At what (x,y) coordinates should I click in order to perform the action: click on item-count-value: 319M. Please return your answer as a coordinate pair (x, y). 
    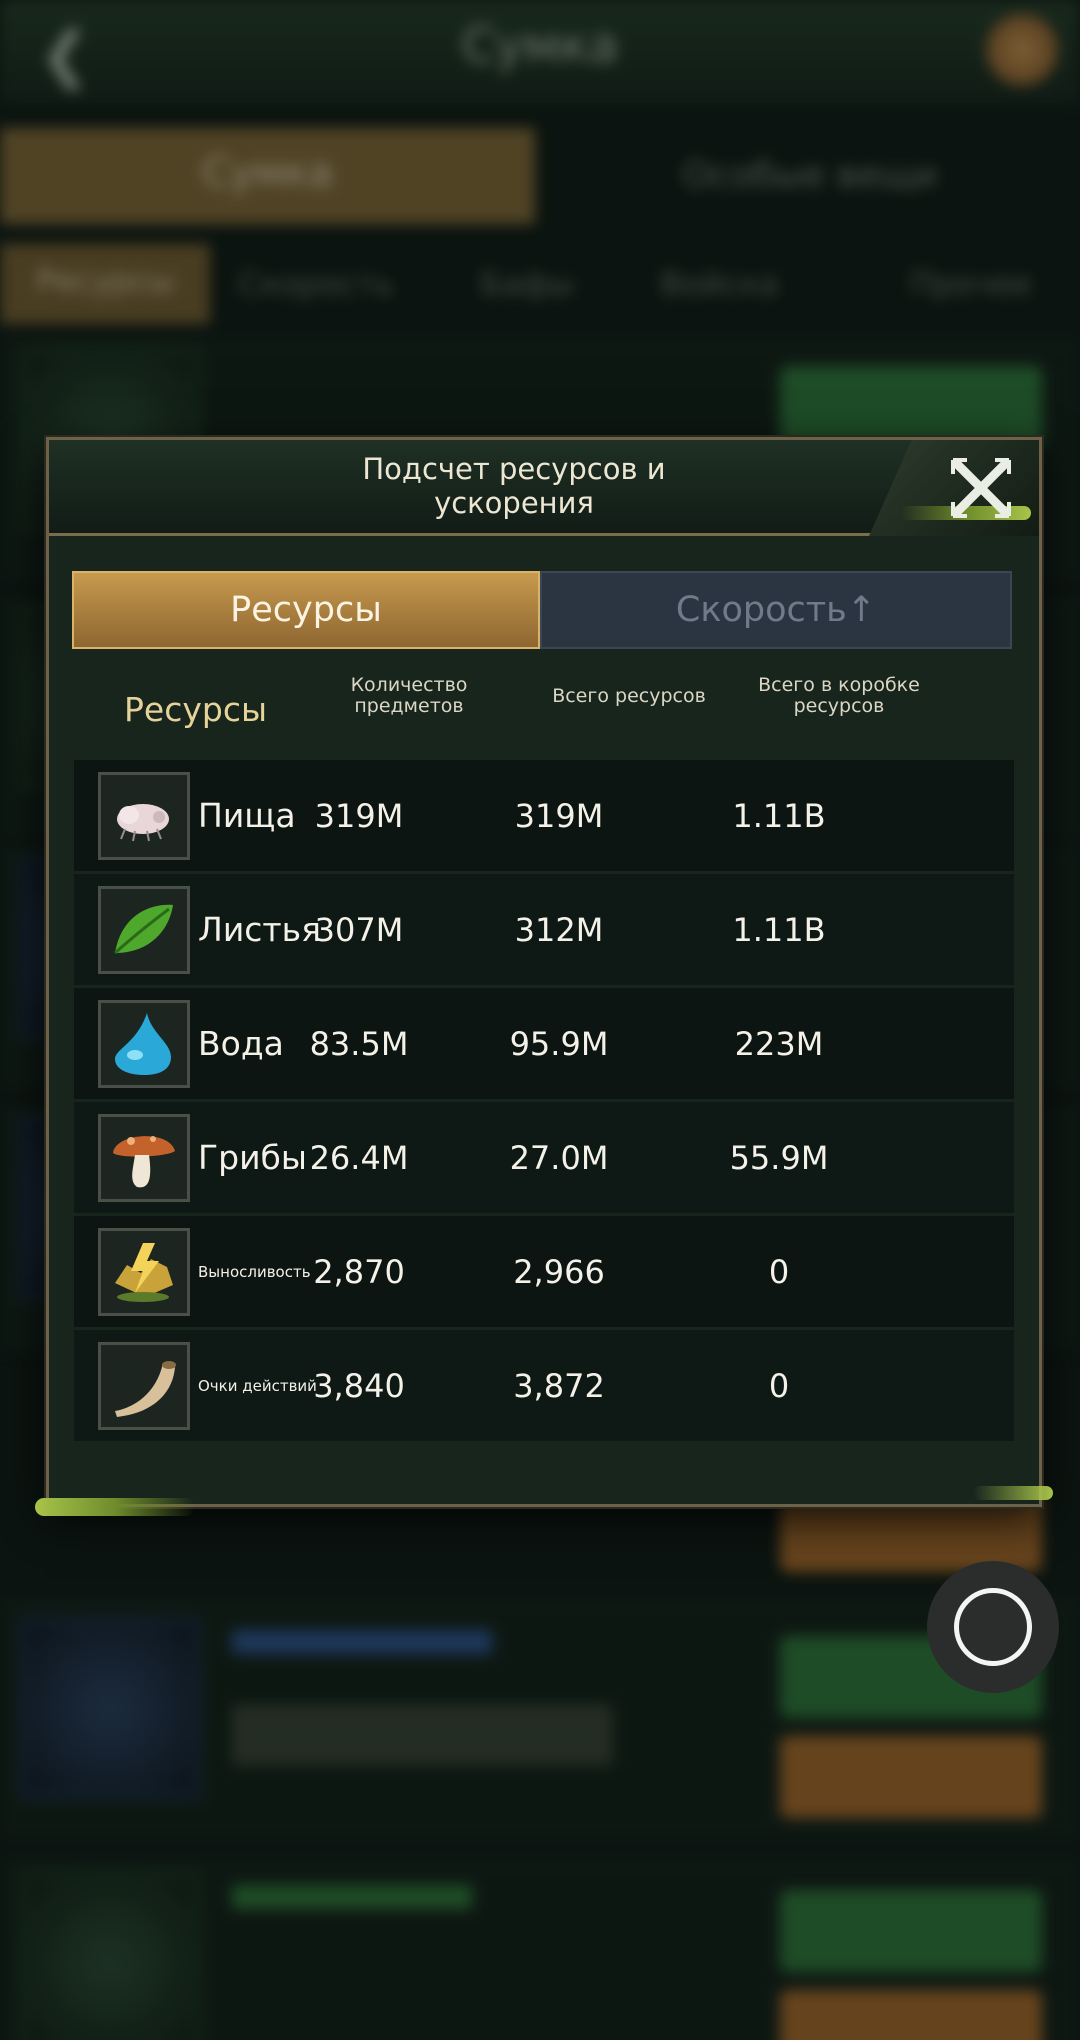
    Looking at the image, I should click on (359, 815).